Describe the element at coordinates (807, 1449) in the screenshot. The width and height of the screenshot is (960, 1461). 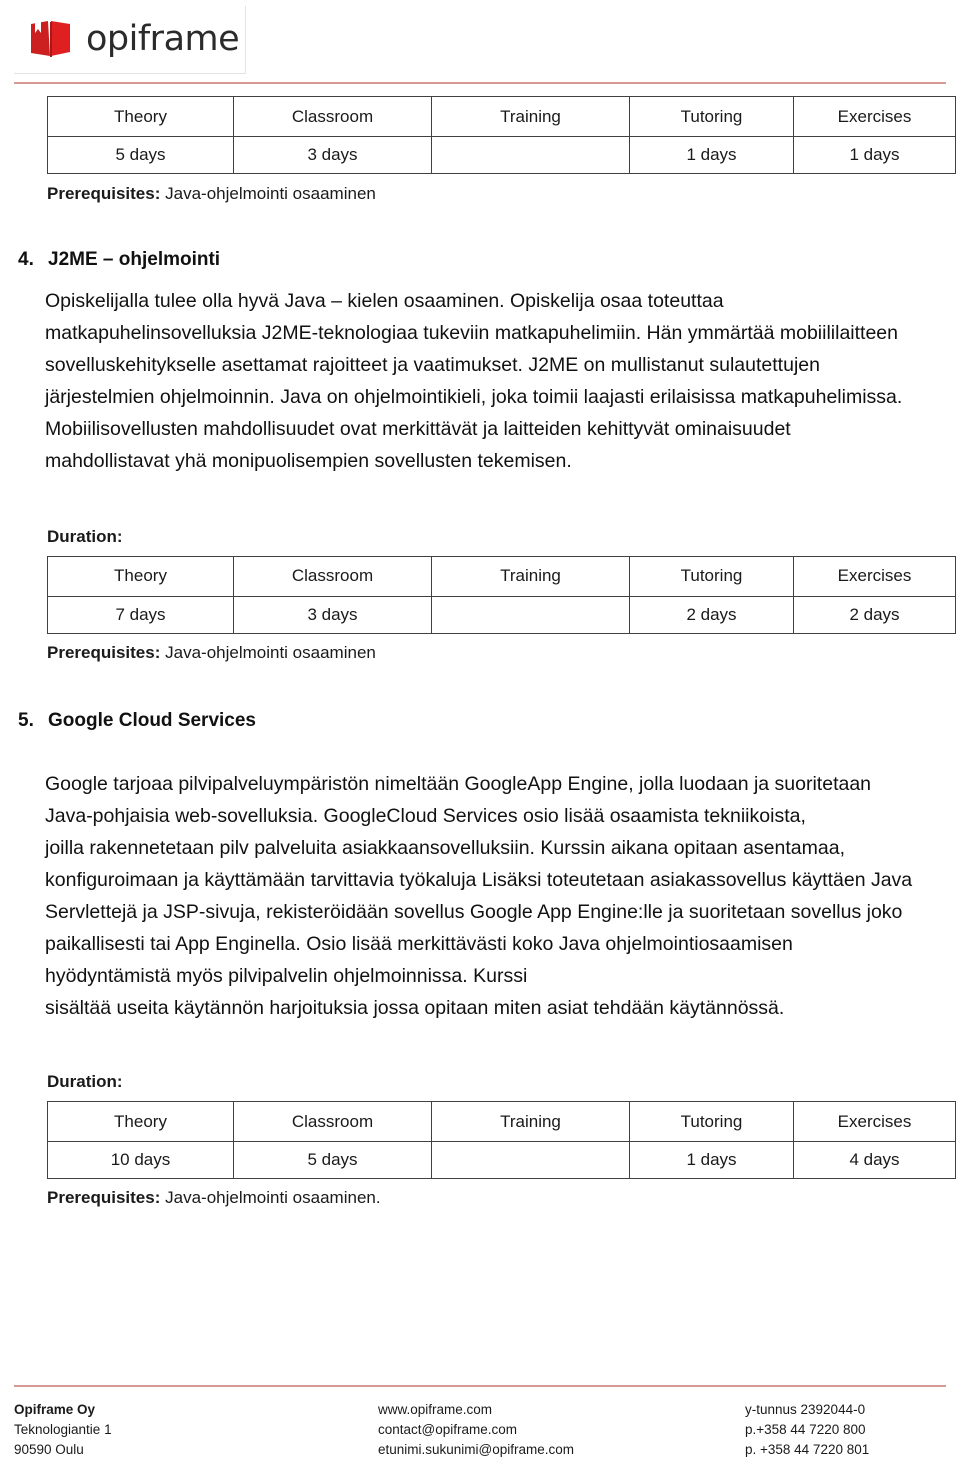
I see `footer-phone-2: p. +358 44 7220 801` at that location.